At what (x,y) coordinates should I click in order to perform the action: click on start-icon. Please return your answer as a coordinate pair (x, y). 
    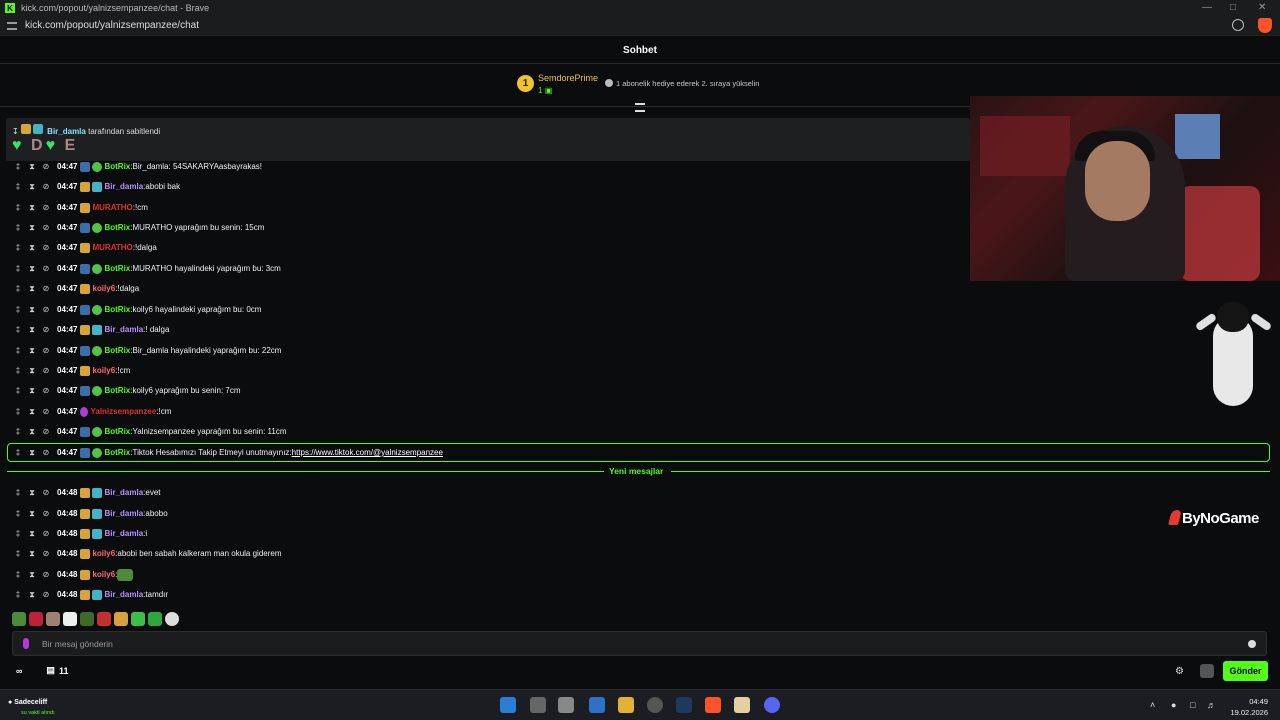
    Looking at the image, I should click on (508, 705).